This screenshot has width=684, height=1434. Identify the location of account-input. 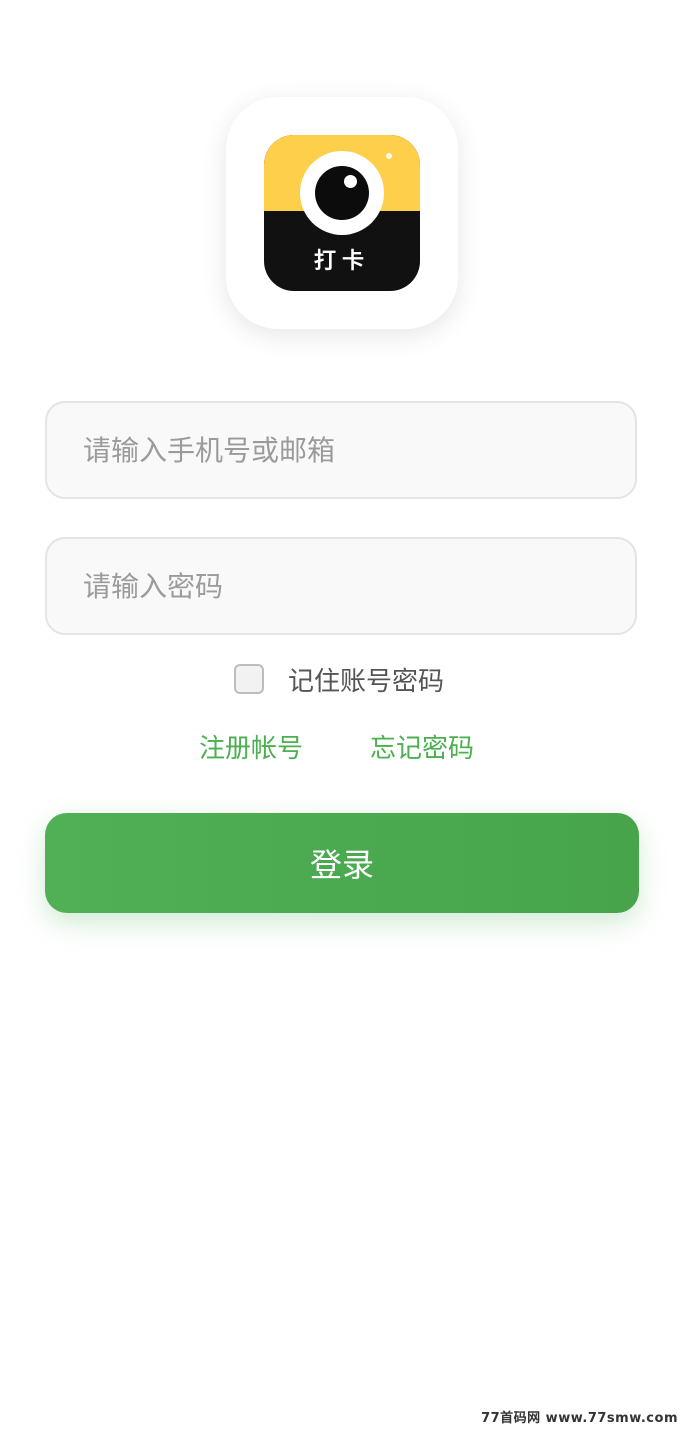
(341, 450).